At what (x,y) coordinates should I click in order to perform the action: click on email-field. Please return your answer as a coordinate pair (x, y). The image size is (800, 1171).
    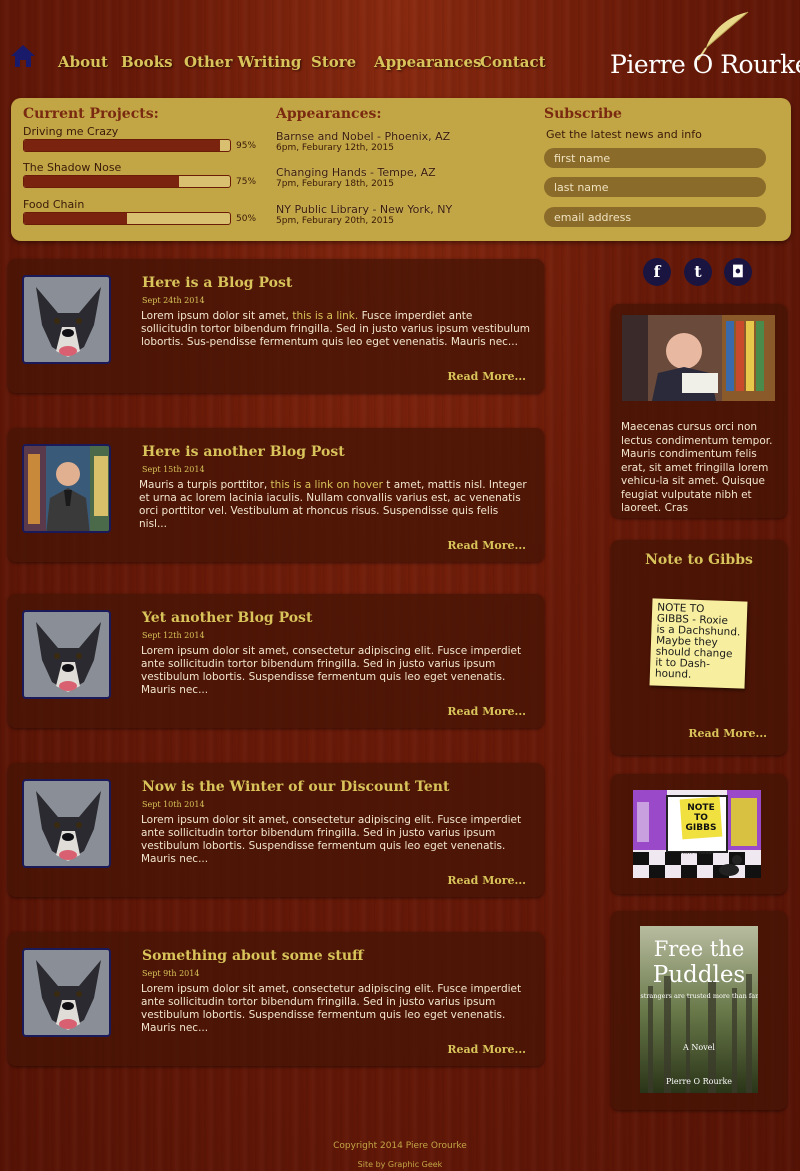
    Looking at the image, I should click on (655, 217).